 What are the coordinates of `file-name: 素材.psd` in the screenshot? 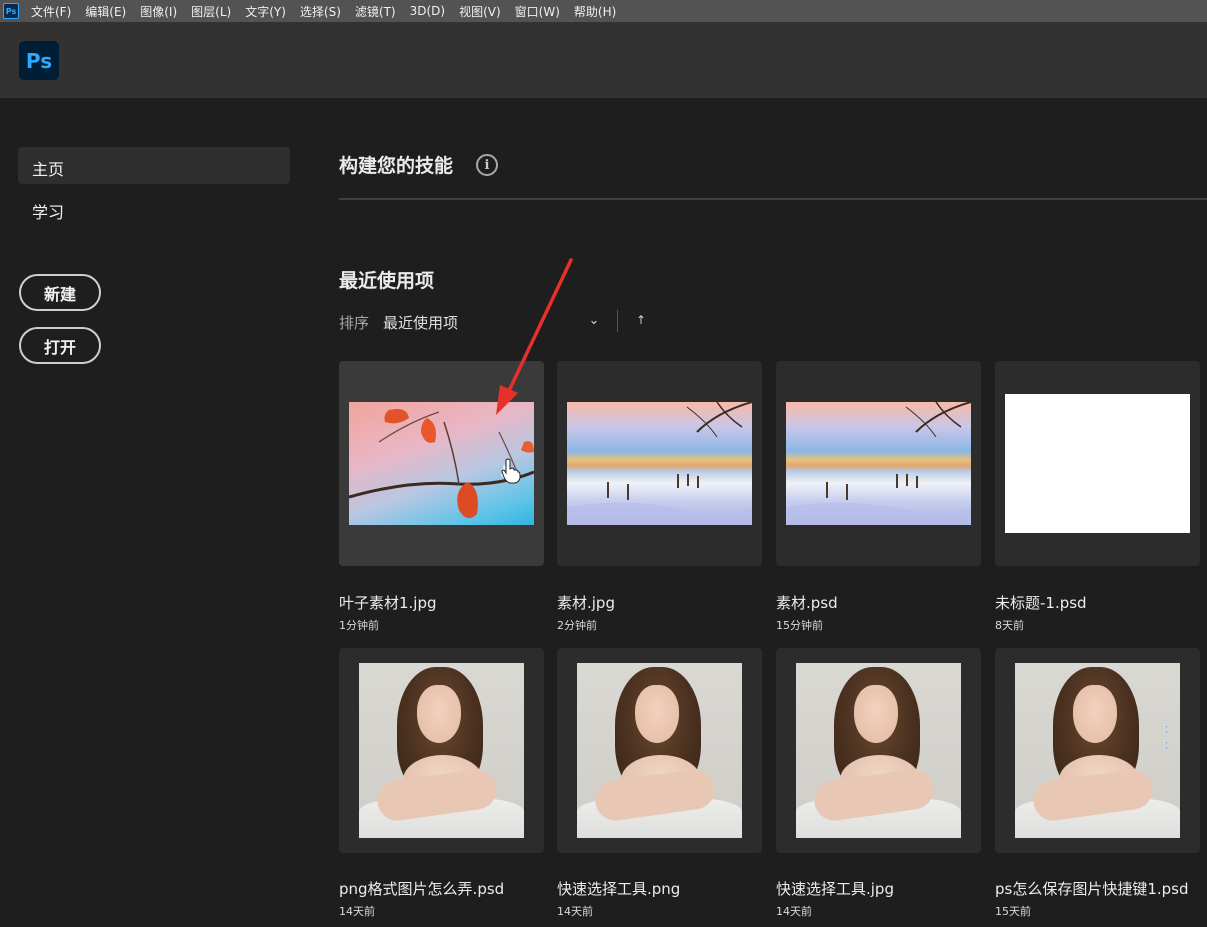 It's located at (807, 602).